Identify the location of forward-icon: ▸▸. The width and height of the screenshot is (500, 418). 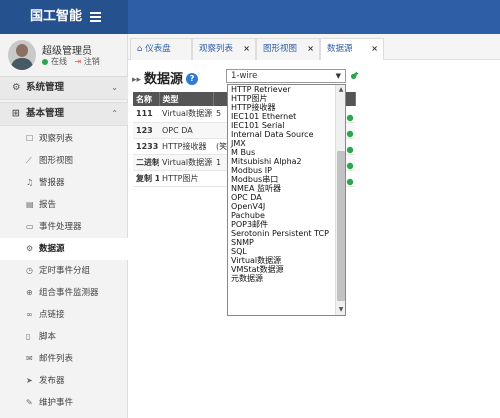
(137, 80).